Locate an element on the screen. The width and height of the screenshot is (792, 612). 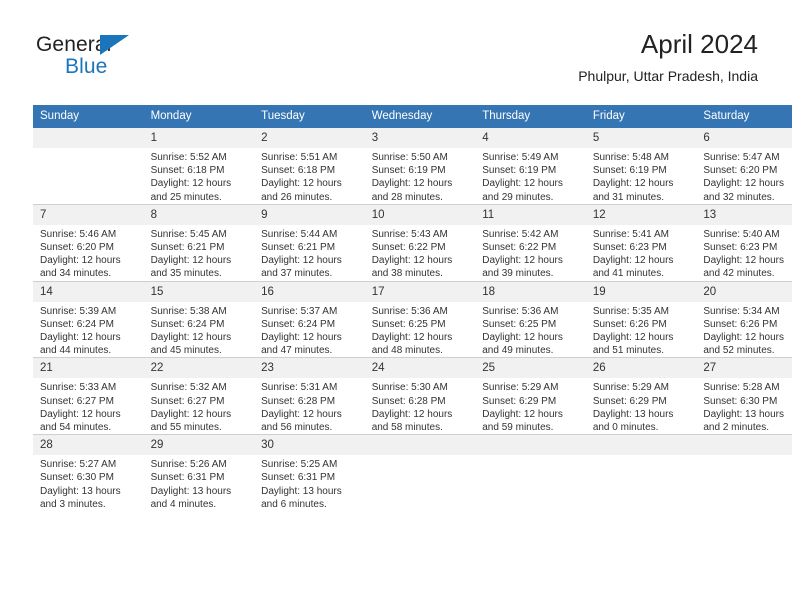
day-detail-line: Sunrise: 5:30 AM is located at coordinates (409, 388).